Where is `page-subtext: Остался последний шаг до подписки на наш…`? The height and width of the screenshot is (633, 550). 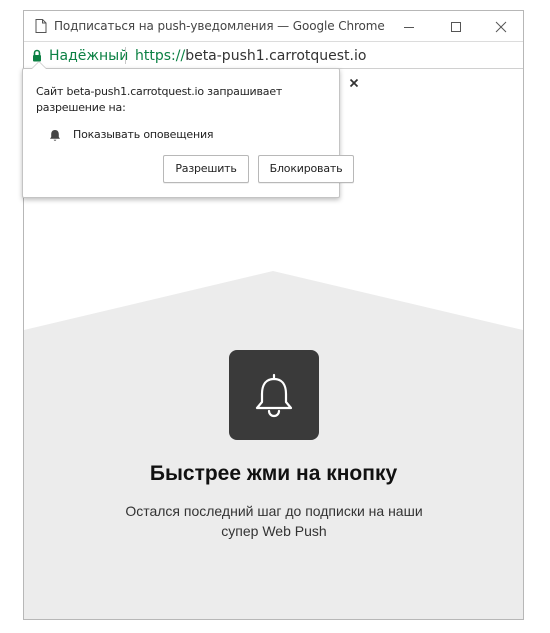 page-subtext: Остался последний шаг до подписки на наш… is located at coordinates (274, 521).